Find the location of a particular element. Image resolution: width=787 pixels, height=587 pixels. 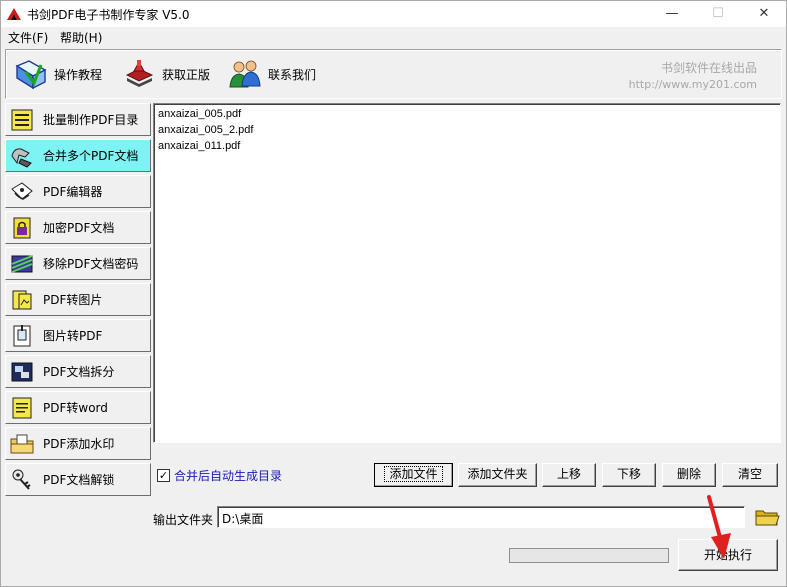

pdf-to-word-icon is located at coordinates (22, 407).